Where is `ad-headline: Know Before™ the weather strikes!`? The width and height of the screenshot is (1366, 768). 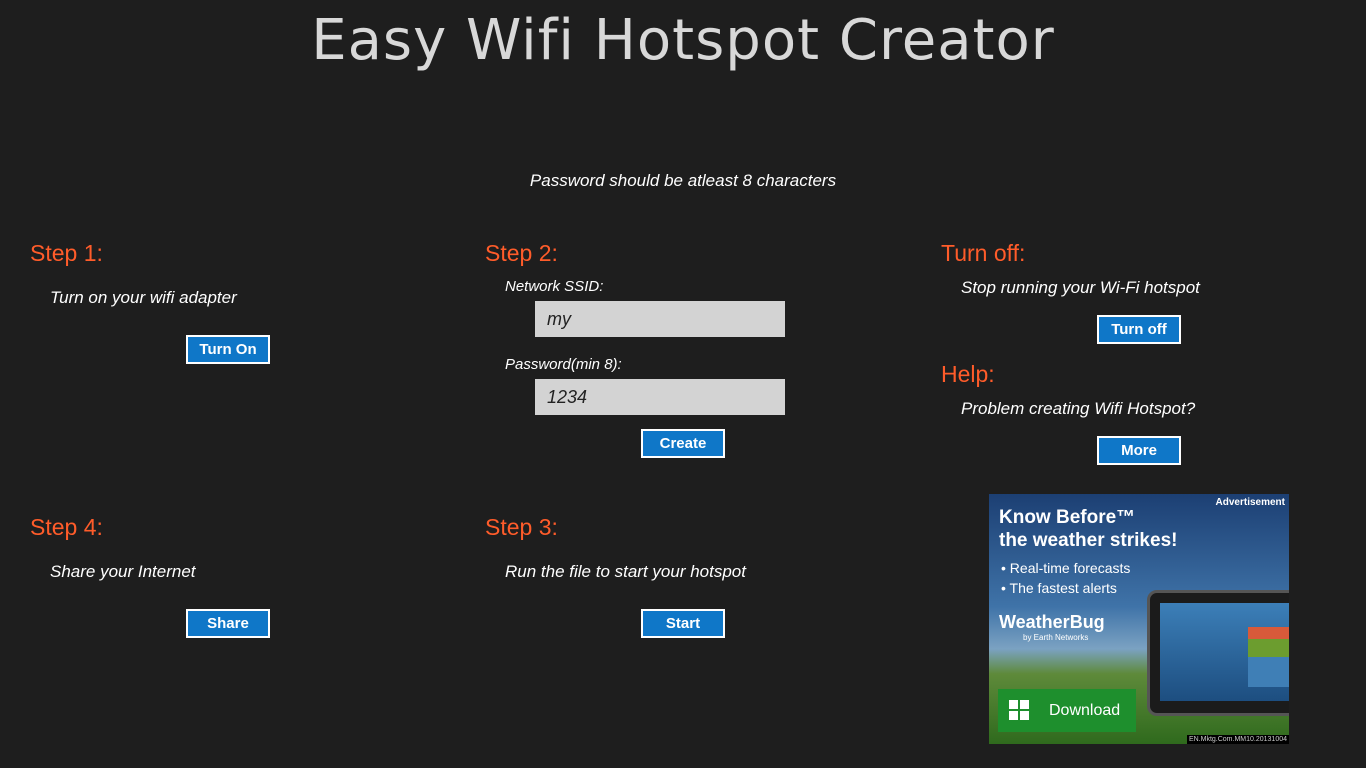 ad-headline: Know Before™ the weather strikes! is located at coordinates (1088, 529).